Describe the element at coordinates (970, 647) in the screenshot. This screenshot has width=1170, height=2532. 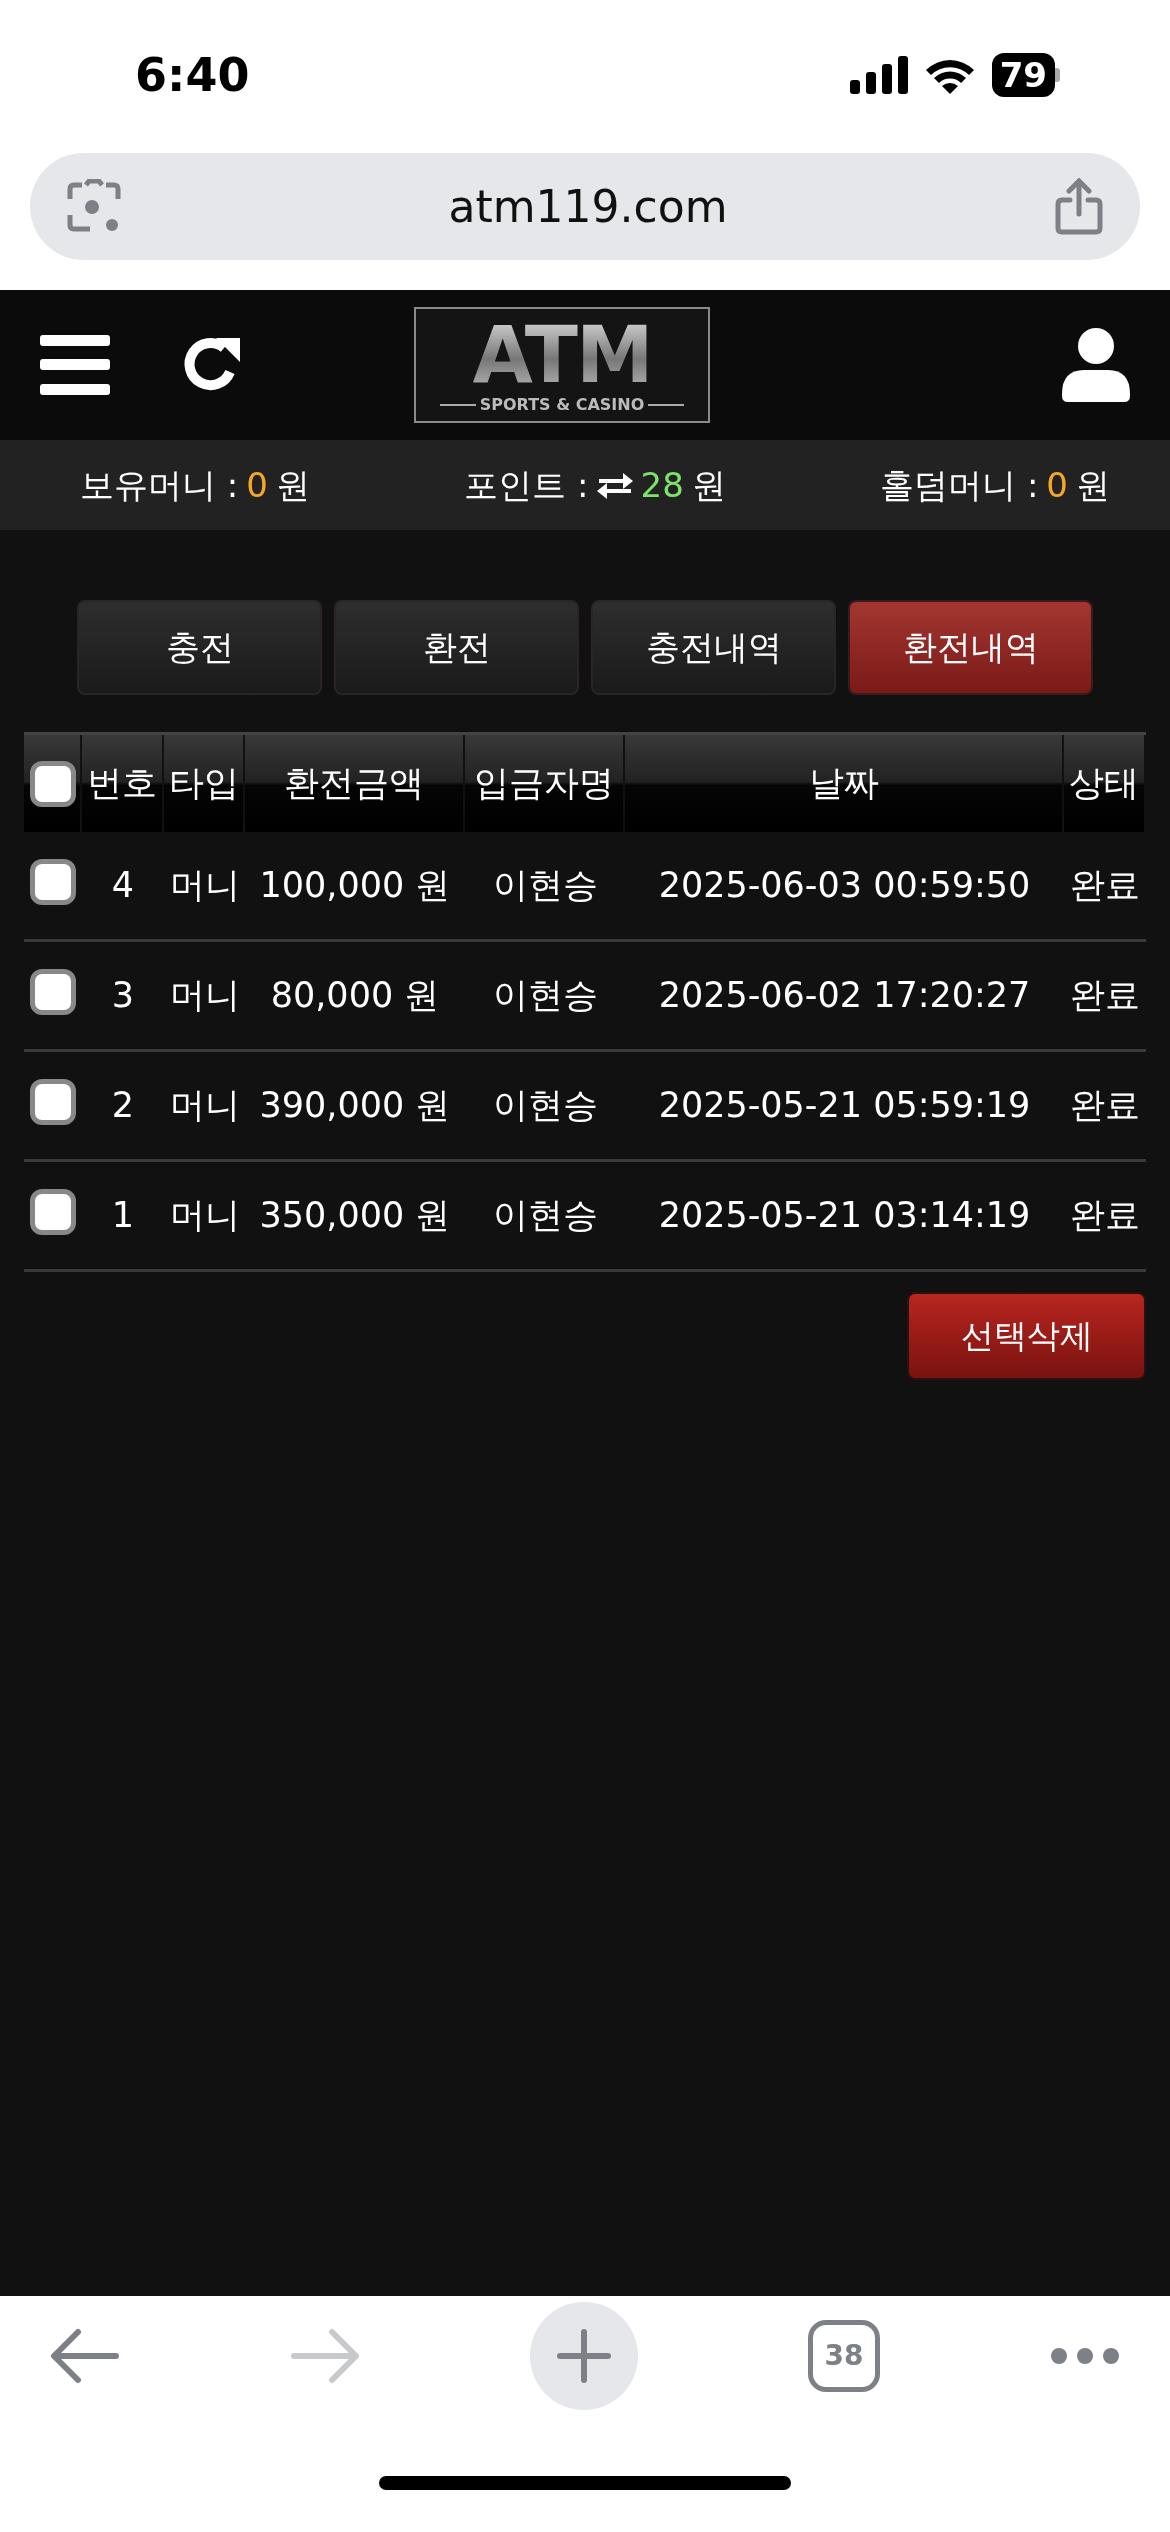
I see `tab: 환전내역` at that location.